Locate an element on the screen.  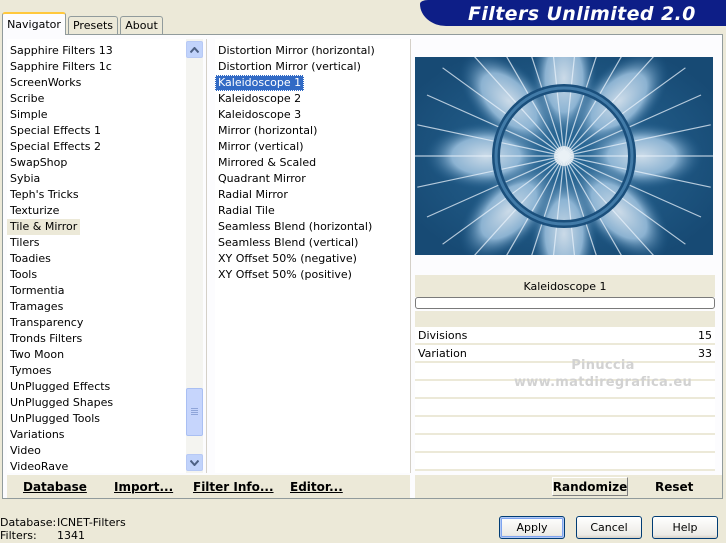
cancel-label: Cancel is located at coordinates (609, 527).